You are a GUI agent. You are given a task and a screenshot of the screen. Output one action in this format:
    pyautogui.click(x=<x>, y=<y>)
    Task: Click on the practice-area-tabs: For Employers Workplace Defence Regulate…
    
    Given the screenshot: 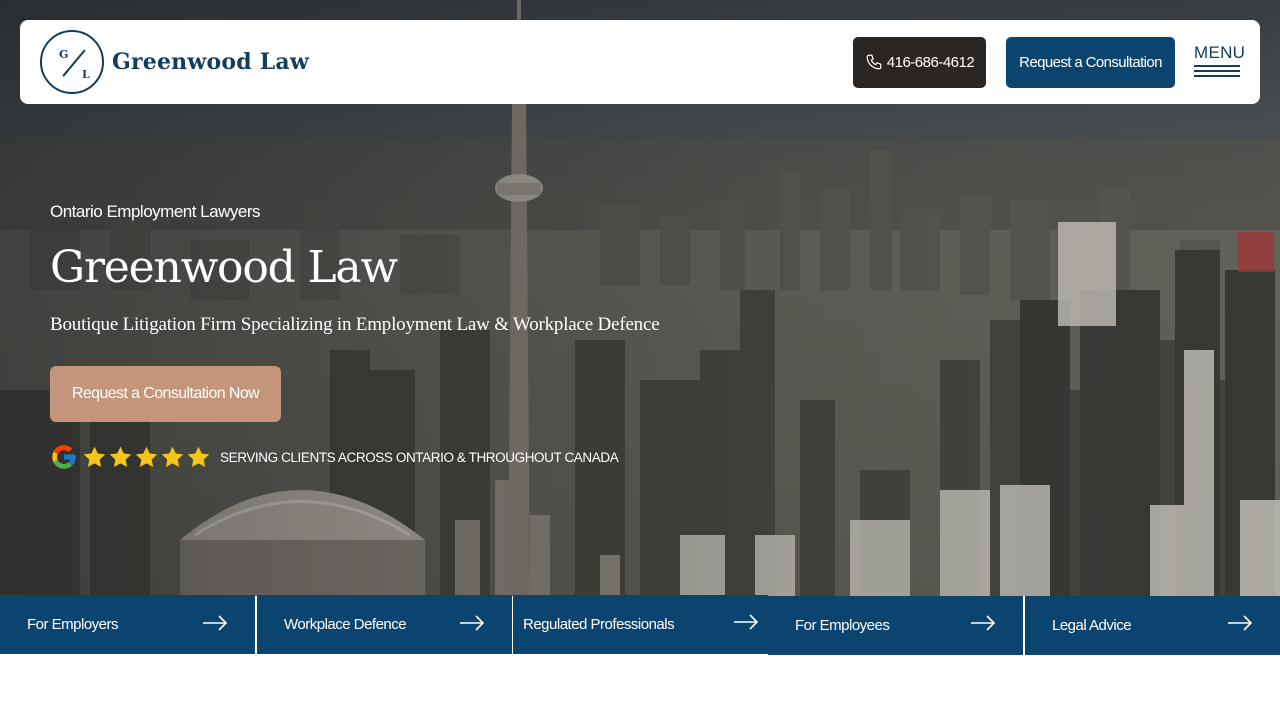 What is the action you would take?
    pyautogui.click(x=640, y=625)
    